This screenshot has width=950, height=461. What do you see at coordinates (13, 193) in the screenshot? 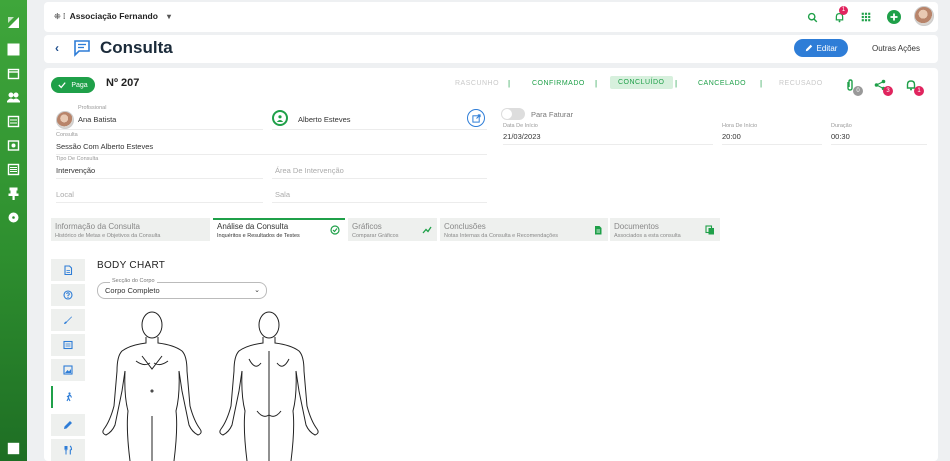
I see `pin-icon` at bounding box center [13, 193].